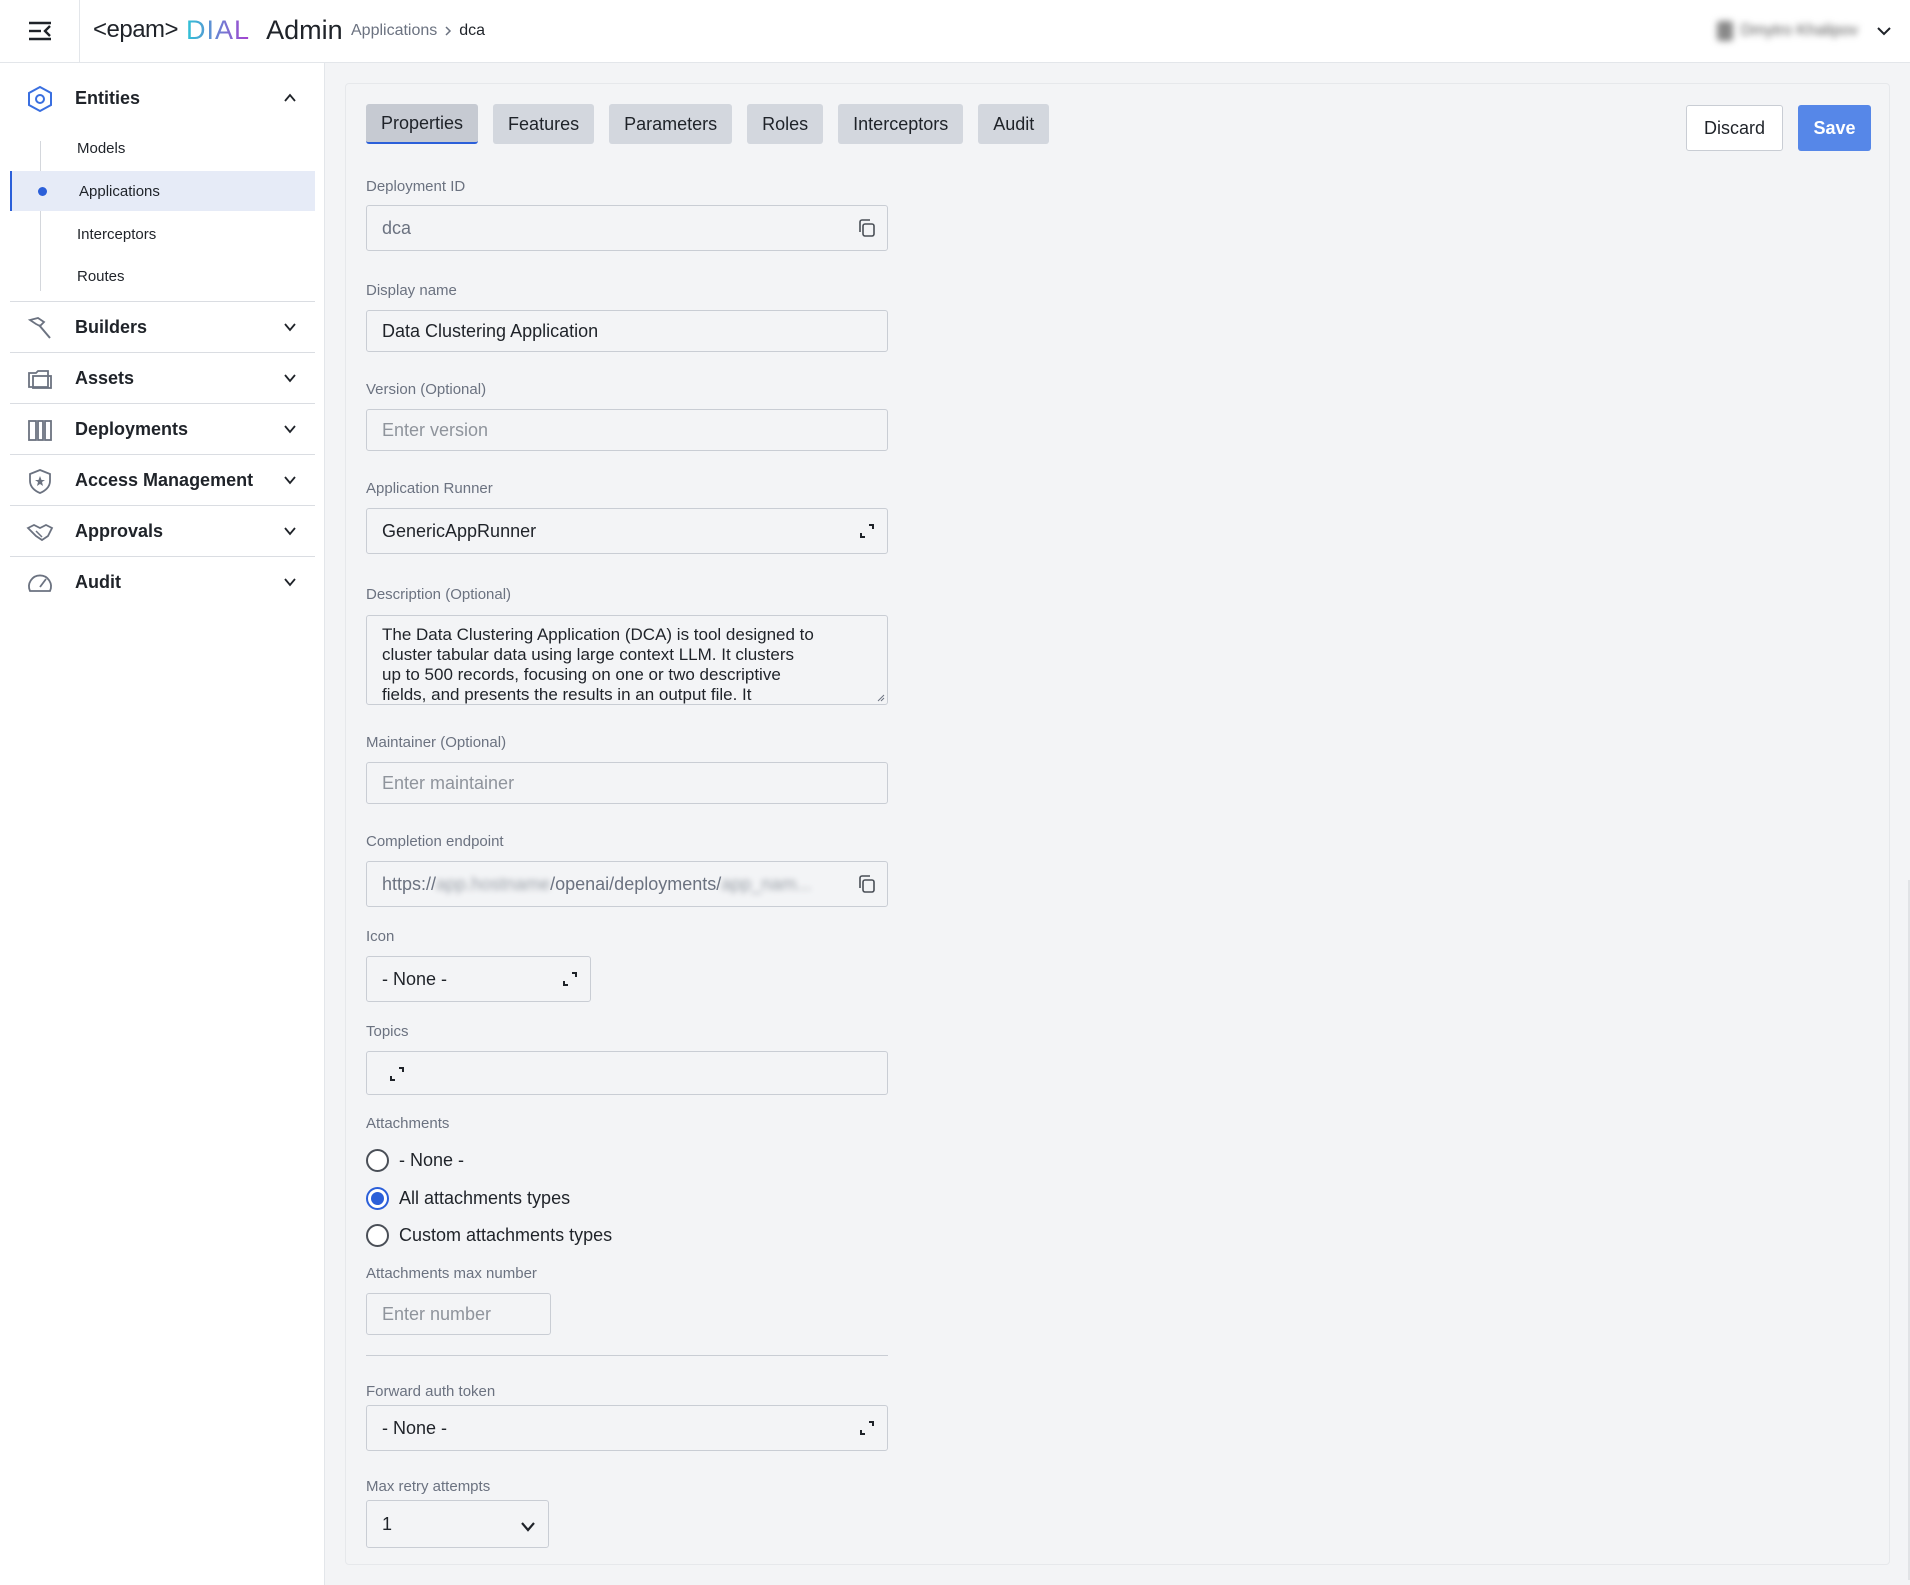 This screenshot has height=1585, width=1910. Describe the element at coordinates (428, 1486) in the screenshot. I see `max-retry-label: Max retry attempts` at that location.